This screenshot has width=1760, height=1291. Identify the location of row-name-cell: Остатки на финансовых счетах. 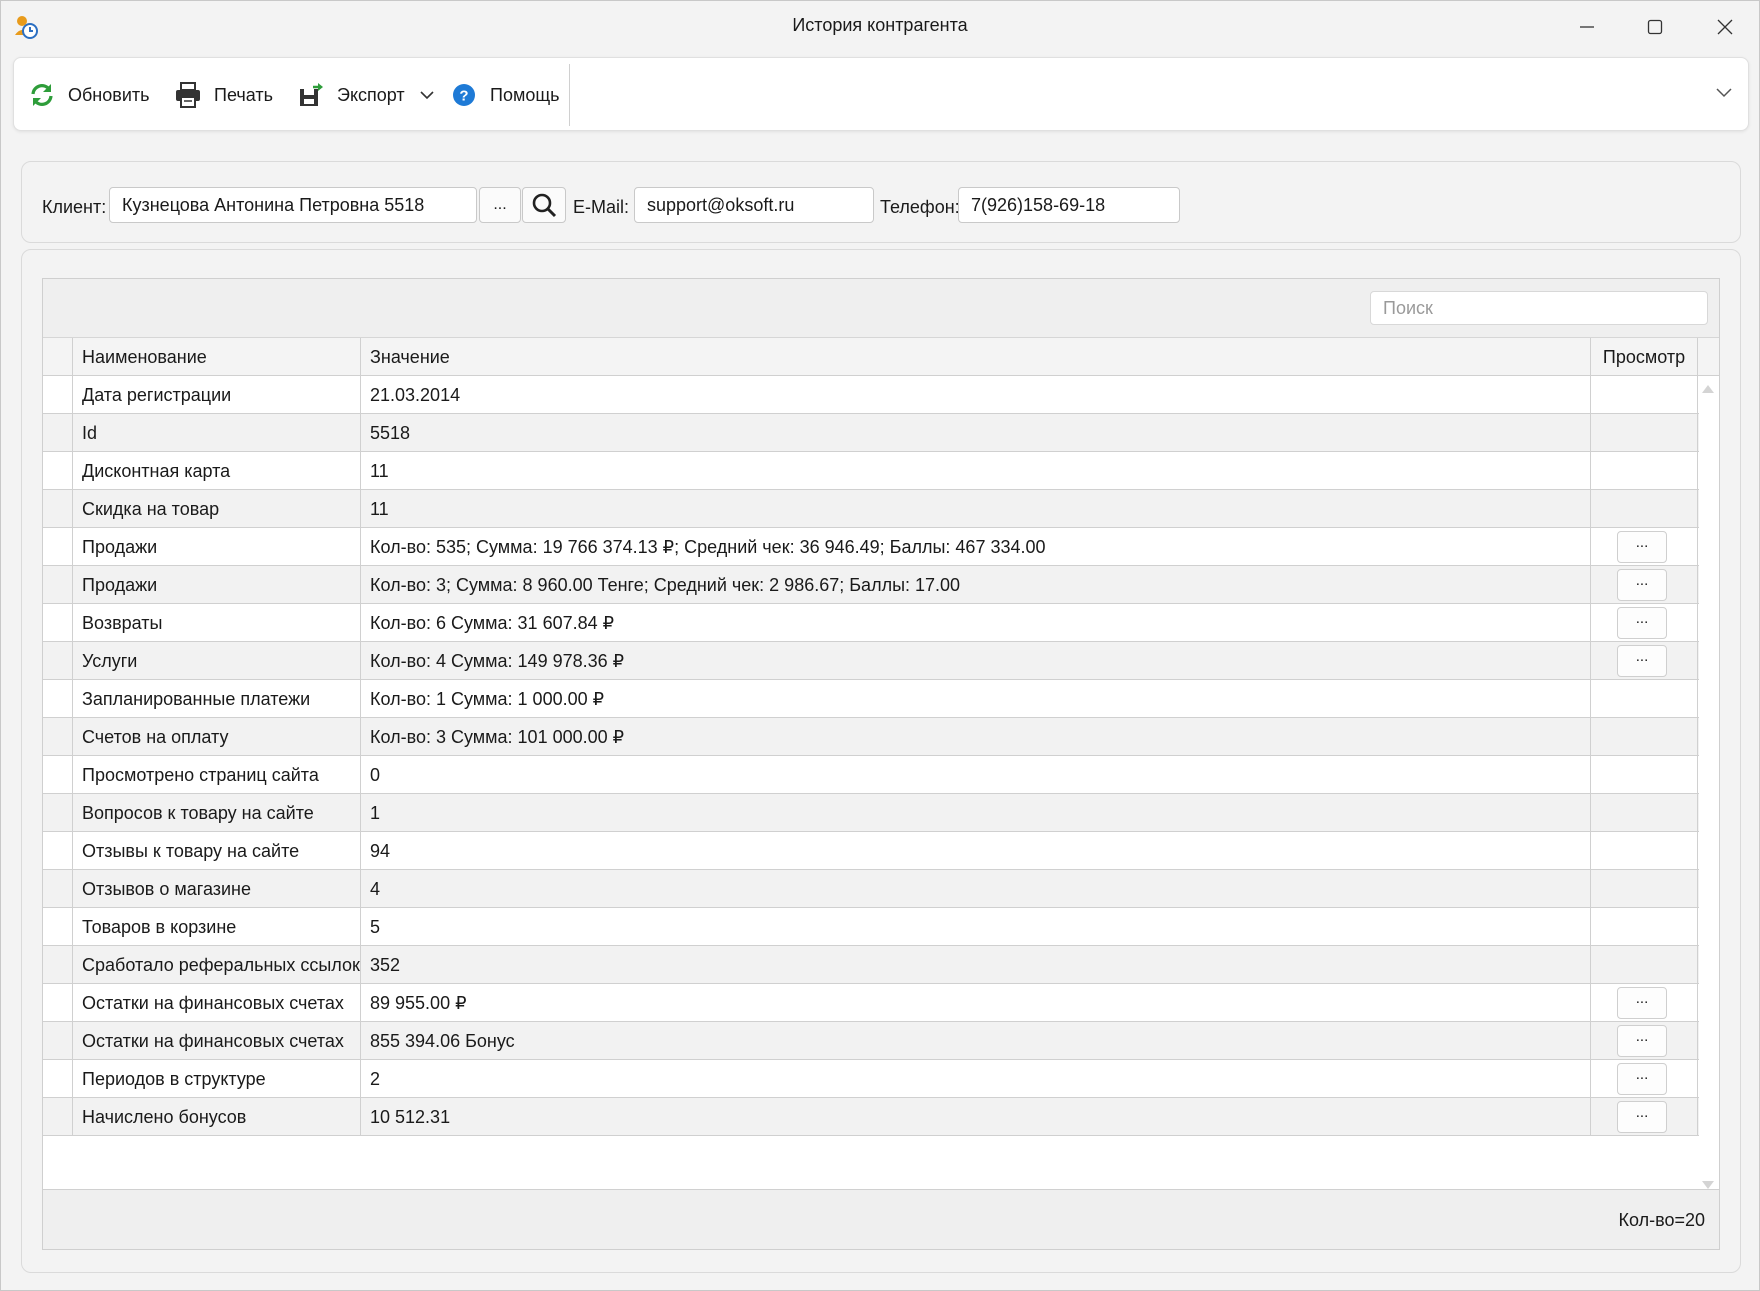
(217, 1003).